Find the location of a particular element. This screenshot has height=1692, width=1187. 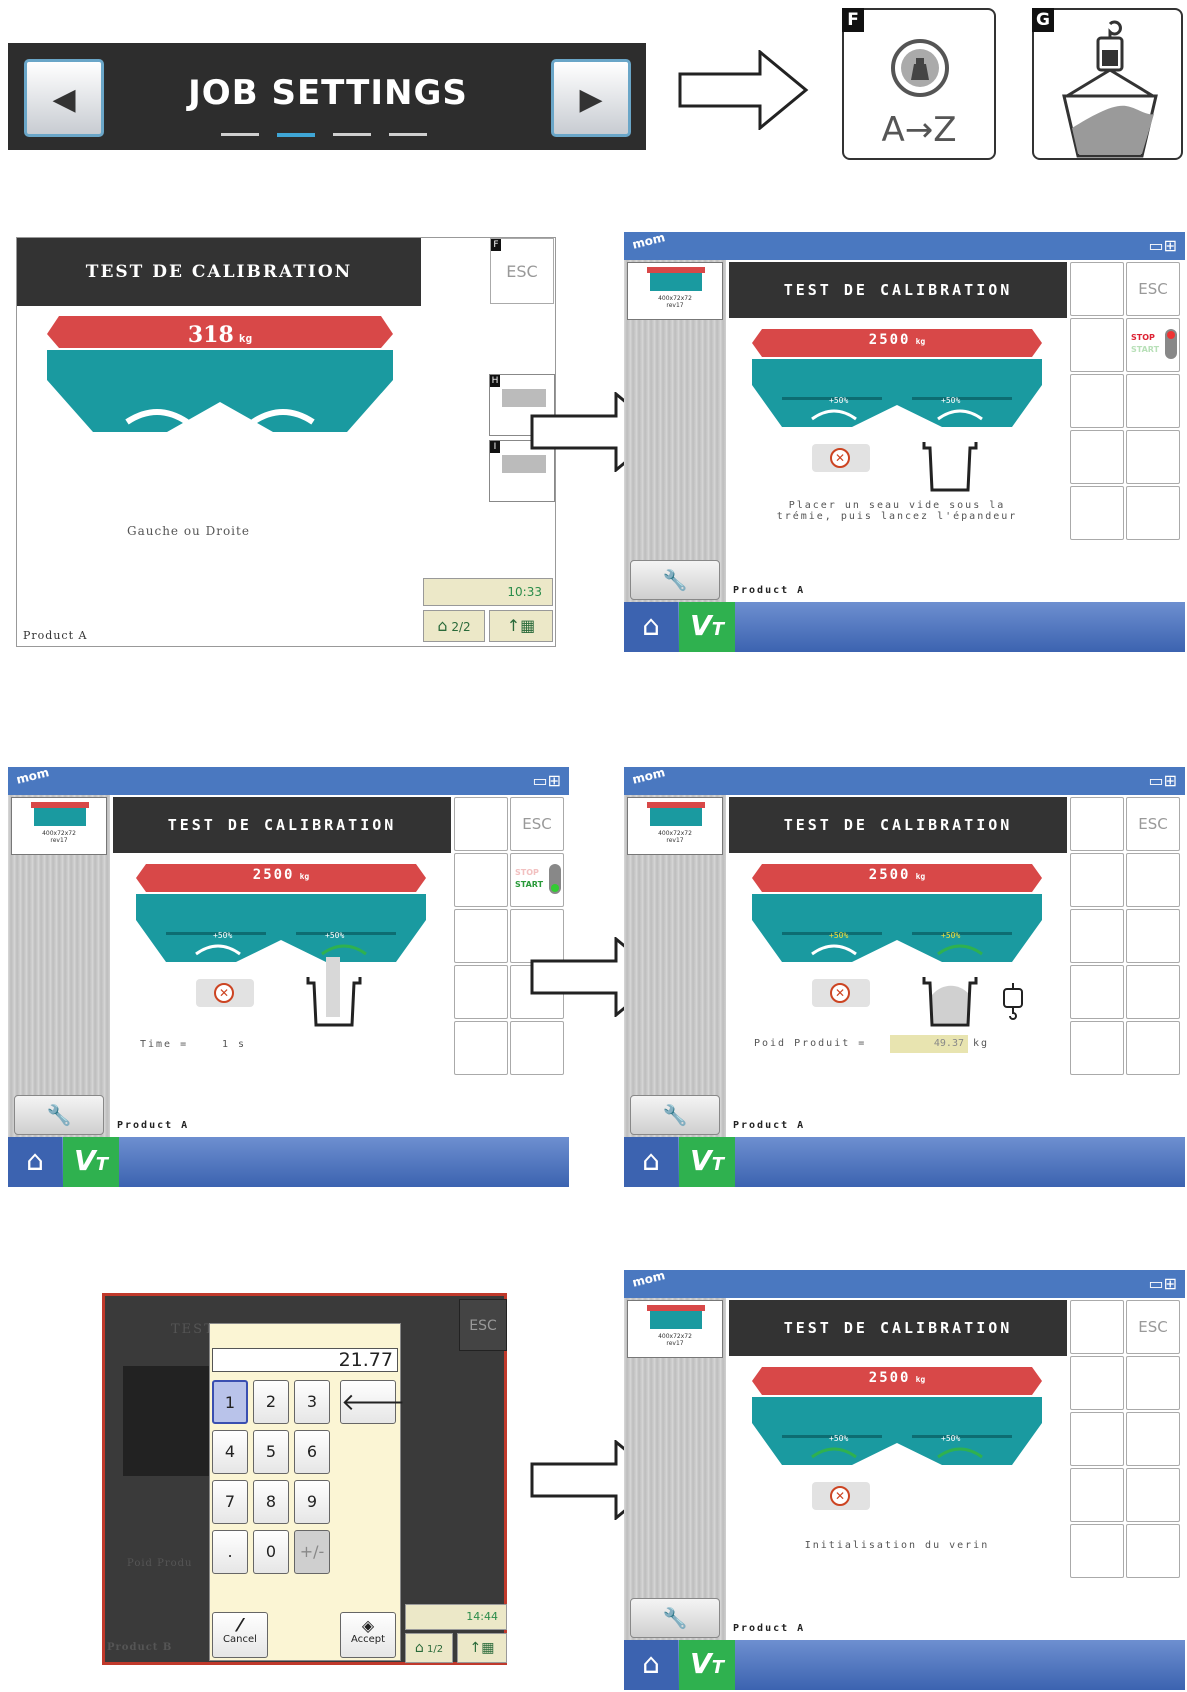

accept-button: ◈ Accept is located at coordinates (368, 1635).